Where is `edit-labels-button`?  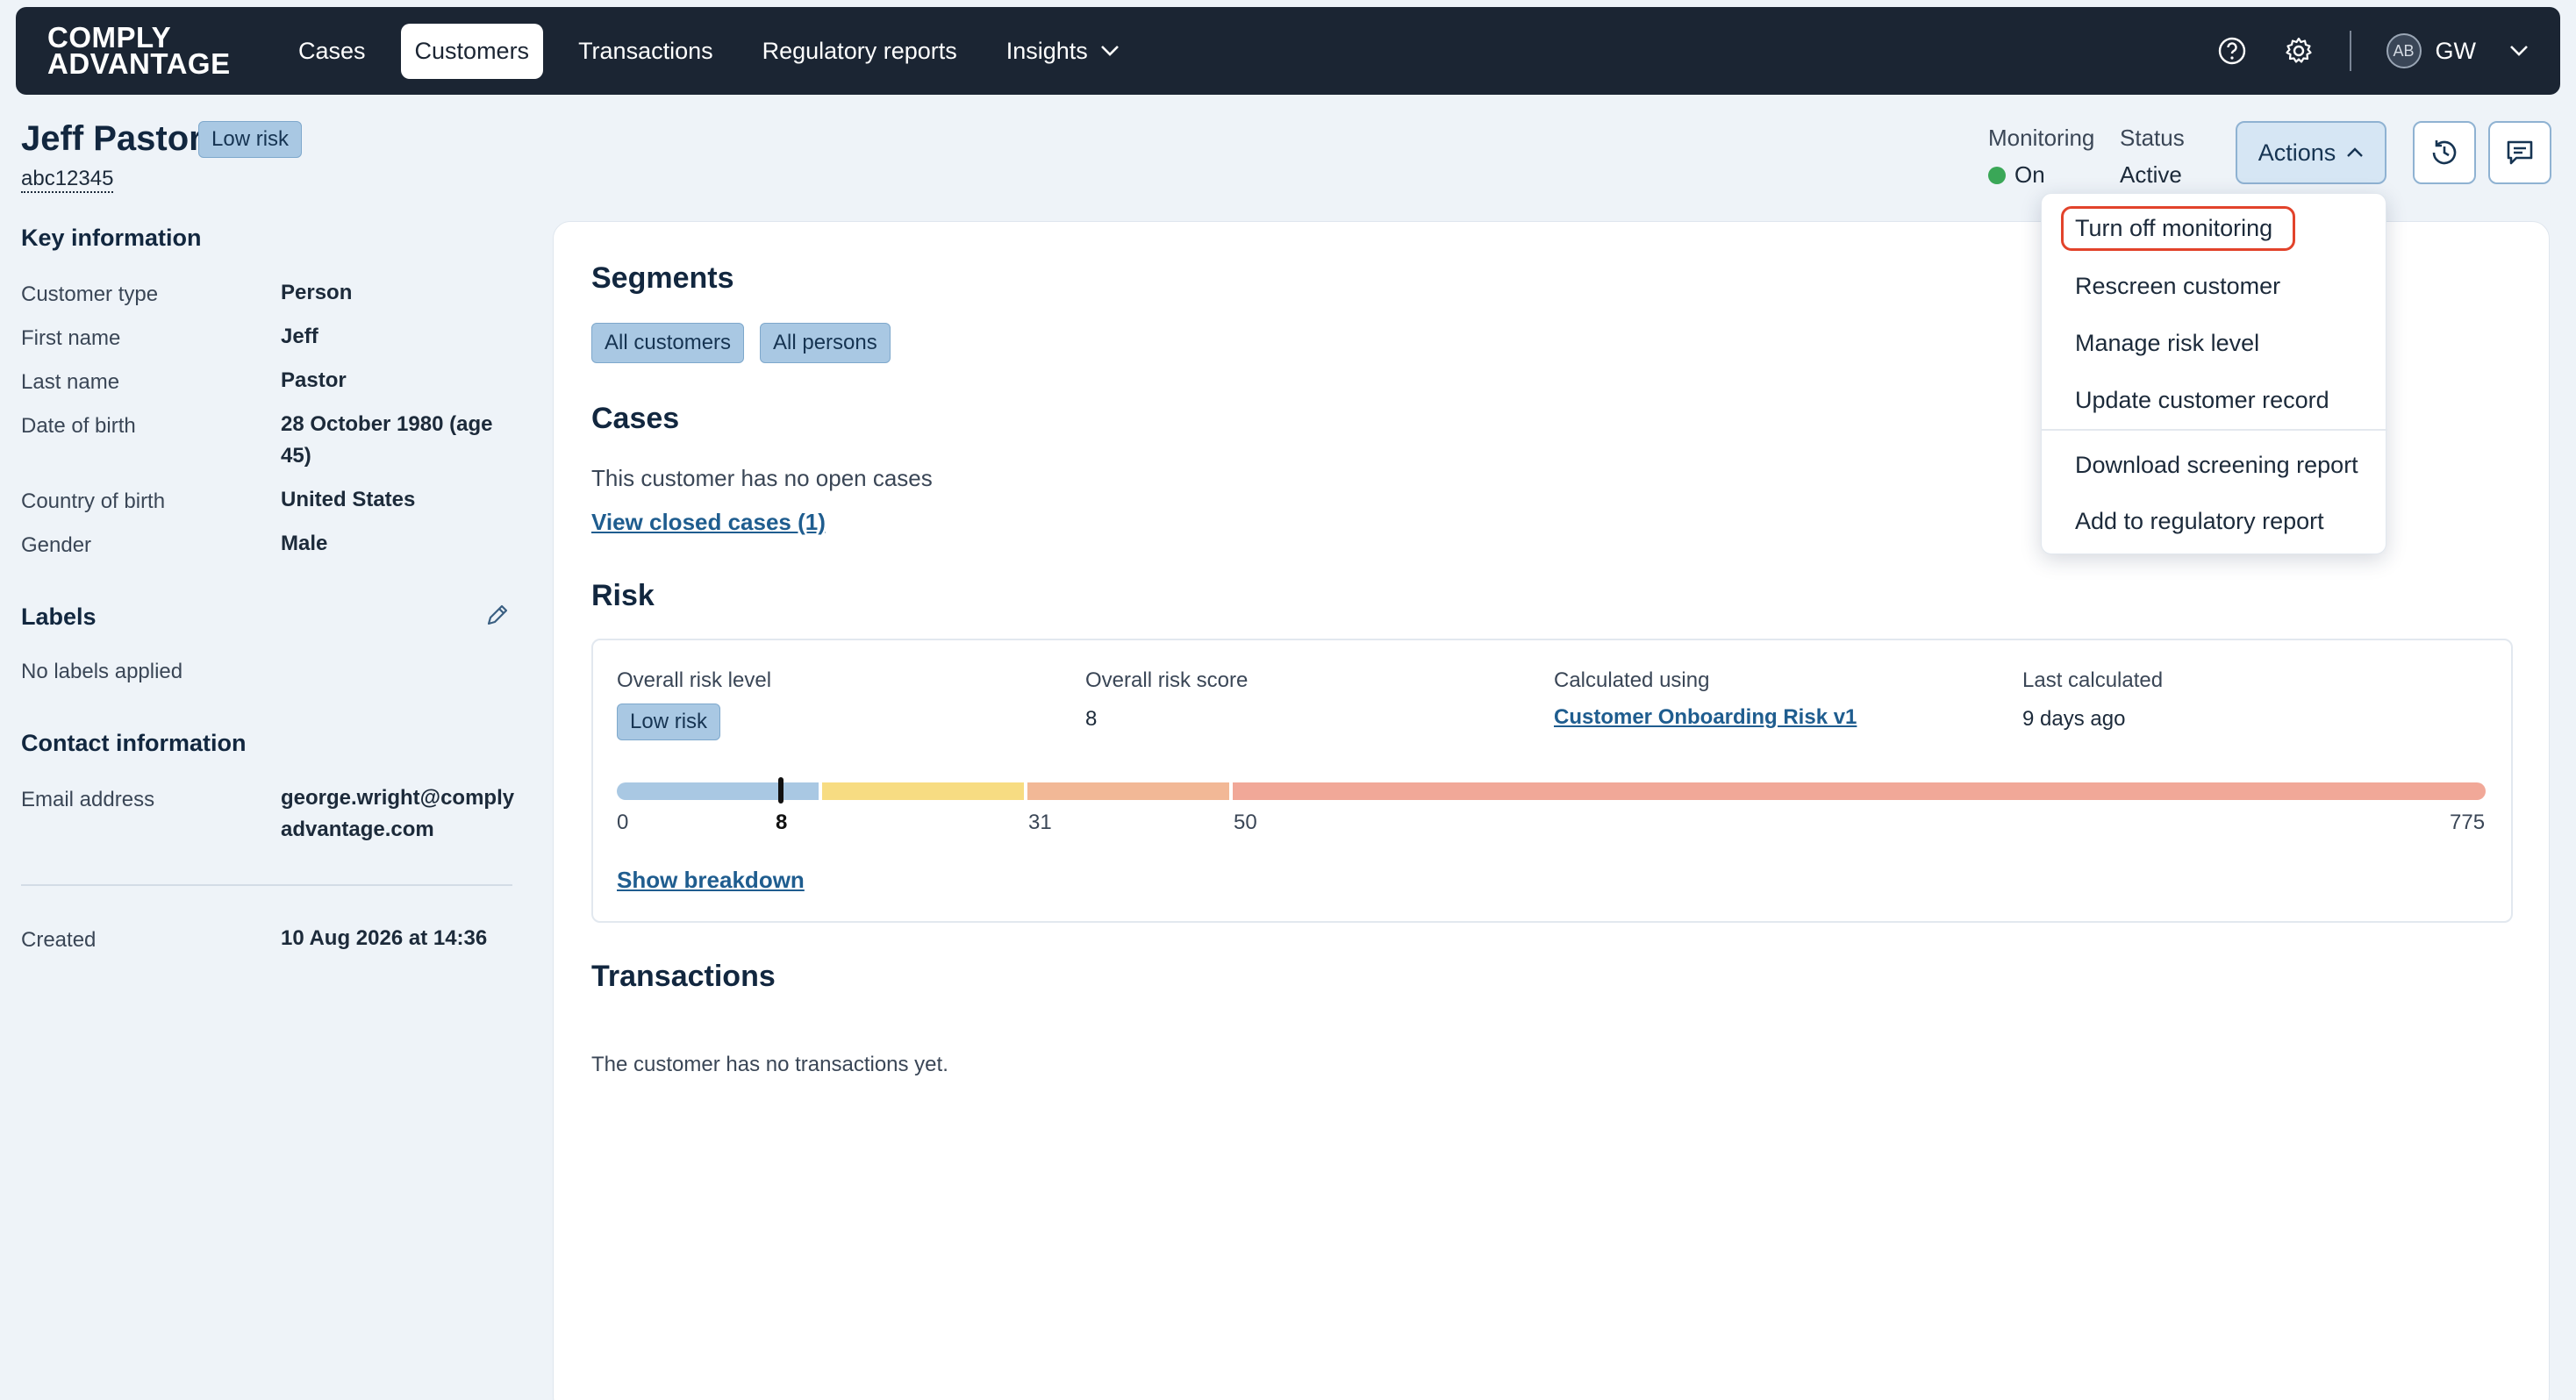
edit-labels-button is located at coordinates (497, 617).